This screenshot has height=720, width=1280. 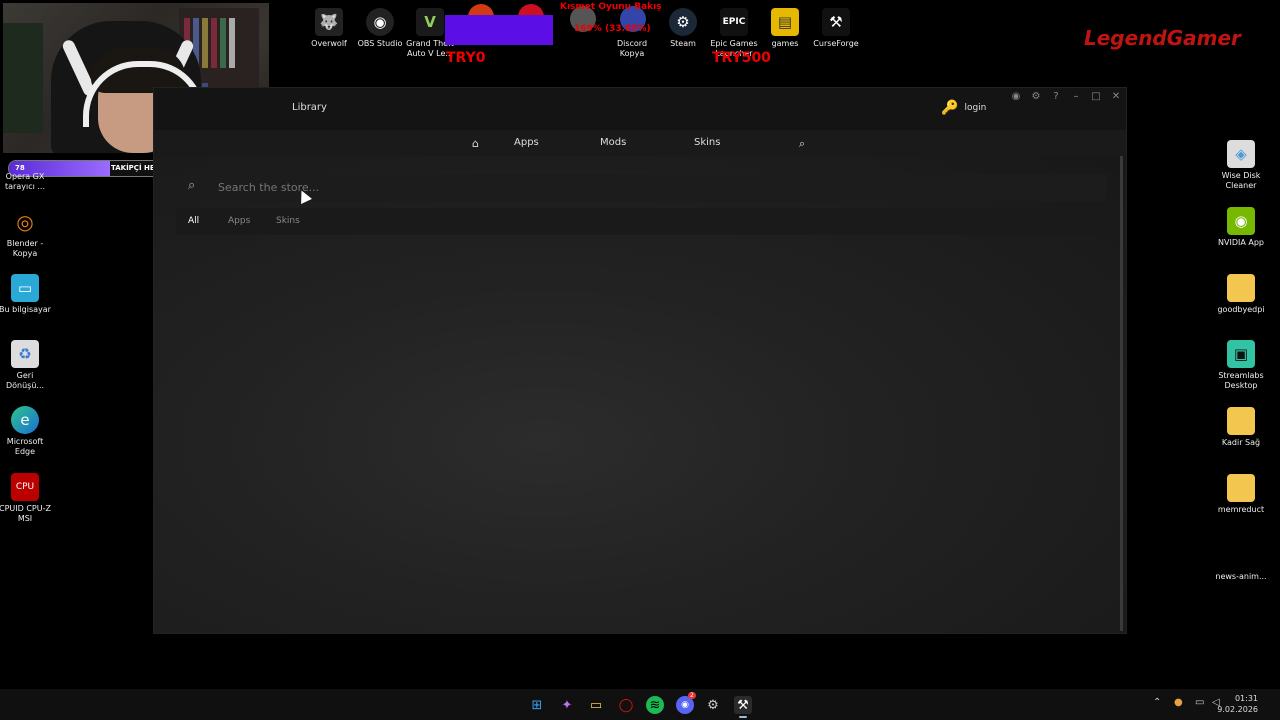 What do you see at coordinates (785, 22) in the screenshot?
I see `folder-icon: ▤` at bounding box center [785, 22].